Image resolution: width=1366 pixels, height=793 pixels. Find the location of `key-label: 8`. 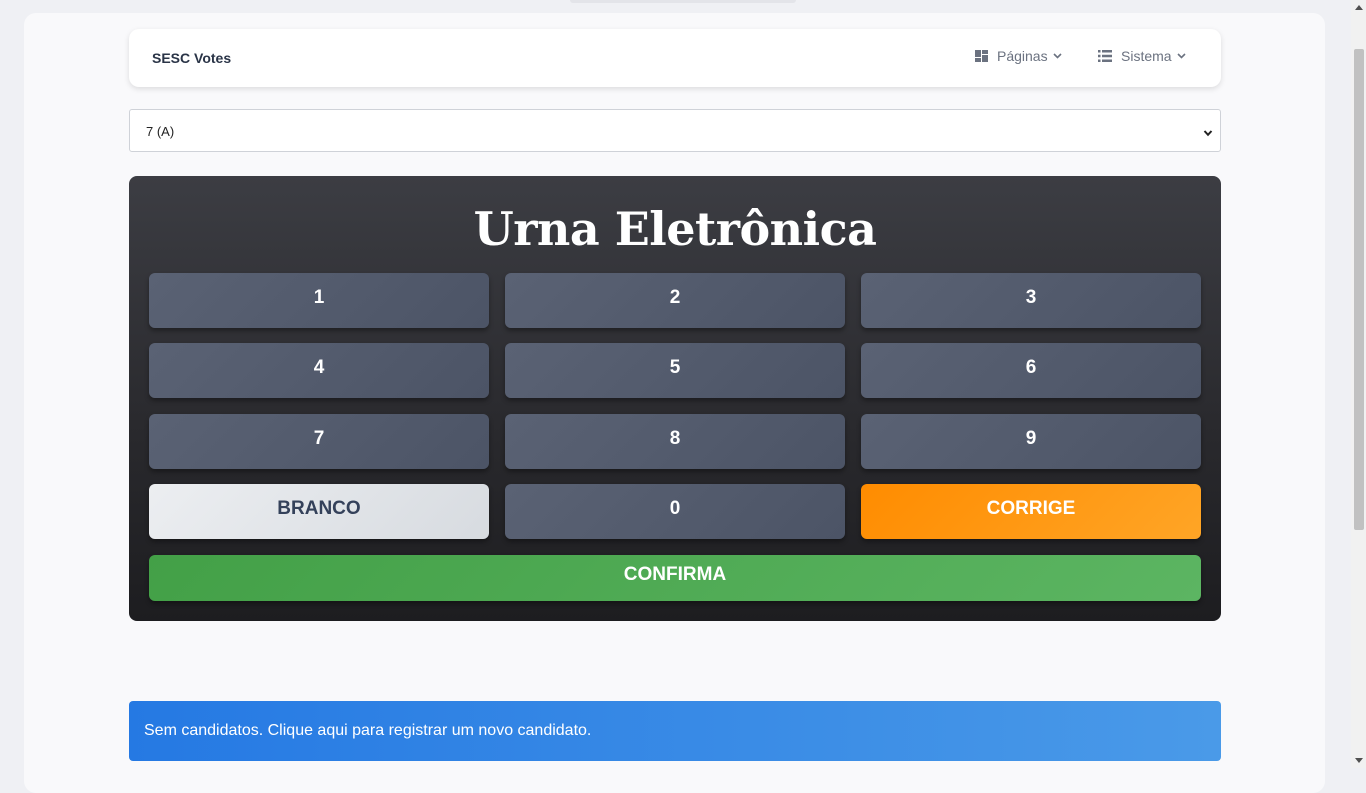

key-label: 8 is located at coordinates (675, 438).